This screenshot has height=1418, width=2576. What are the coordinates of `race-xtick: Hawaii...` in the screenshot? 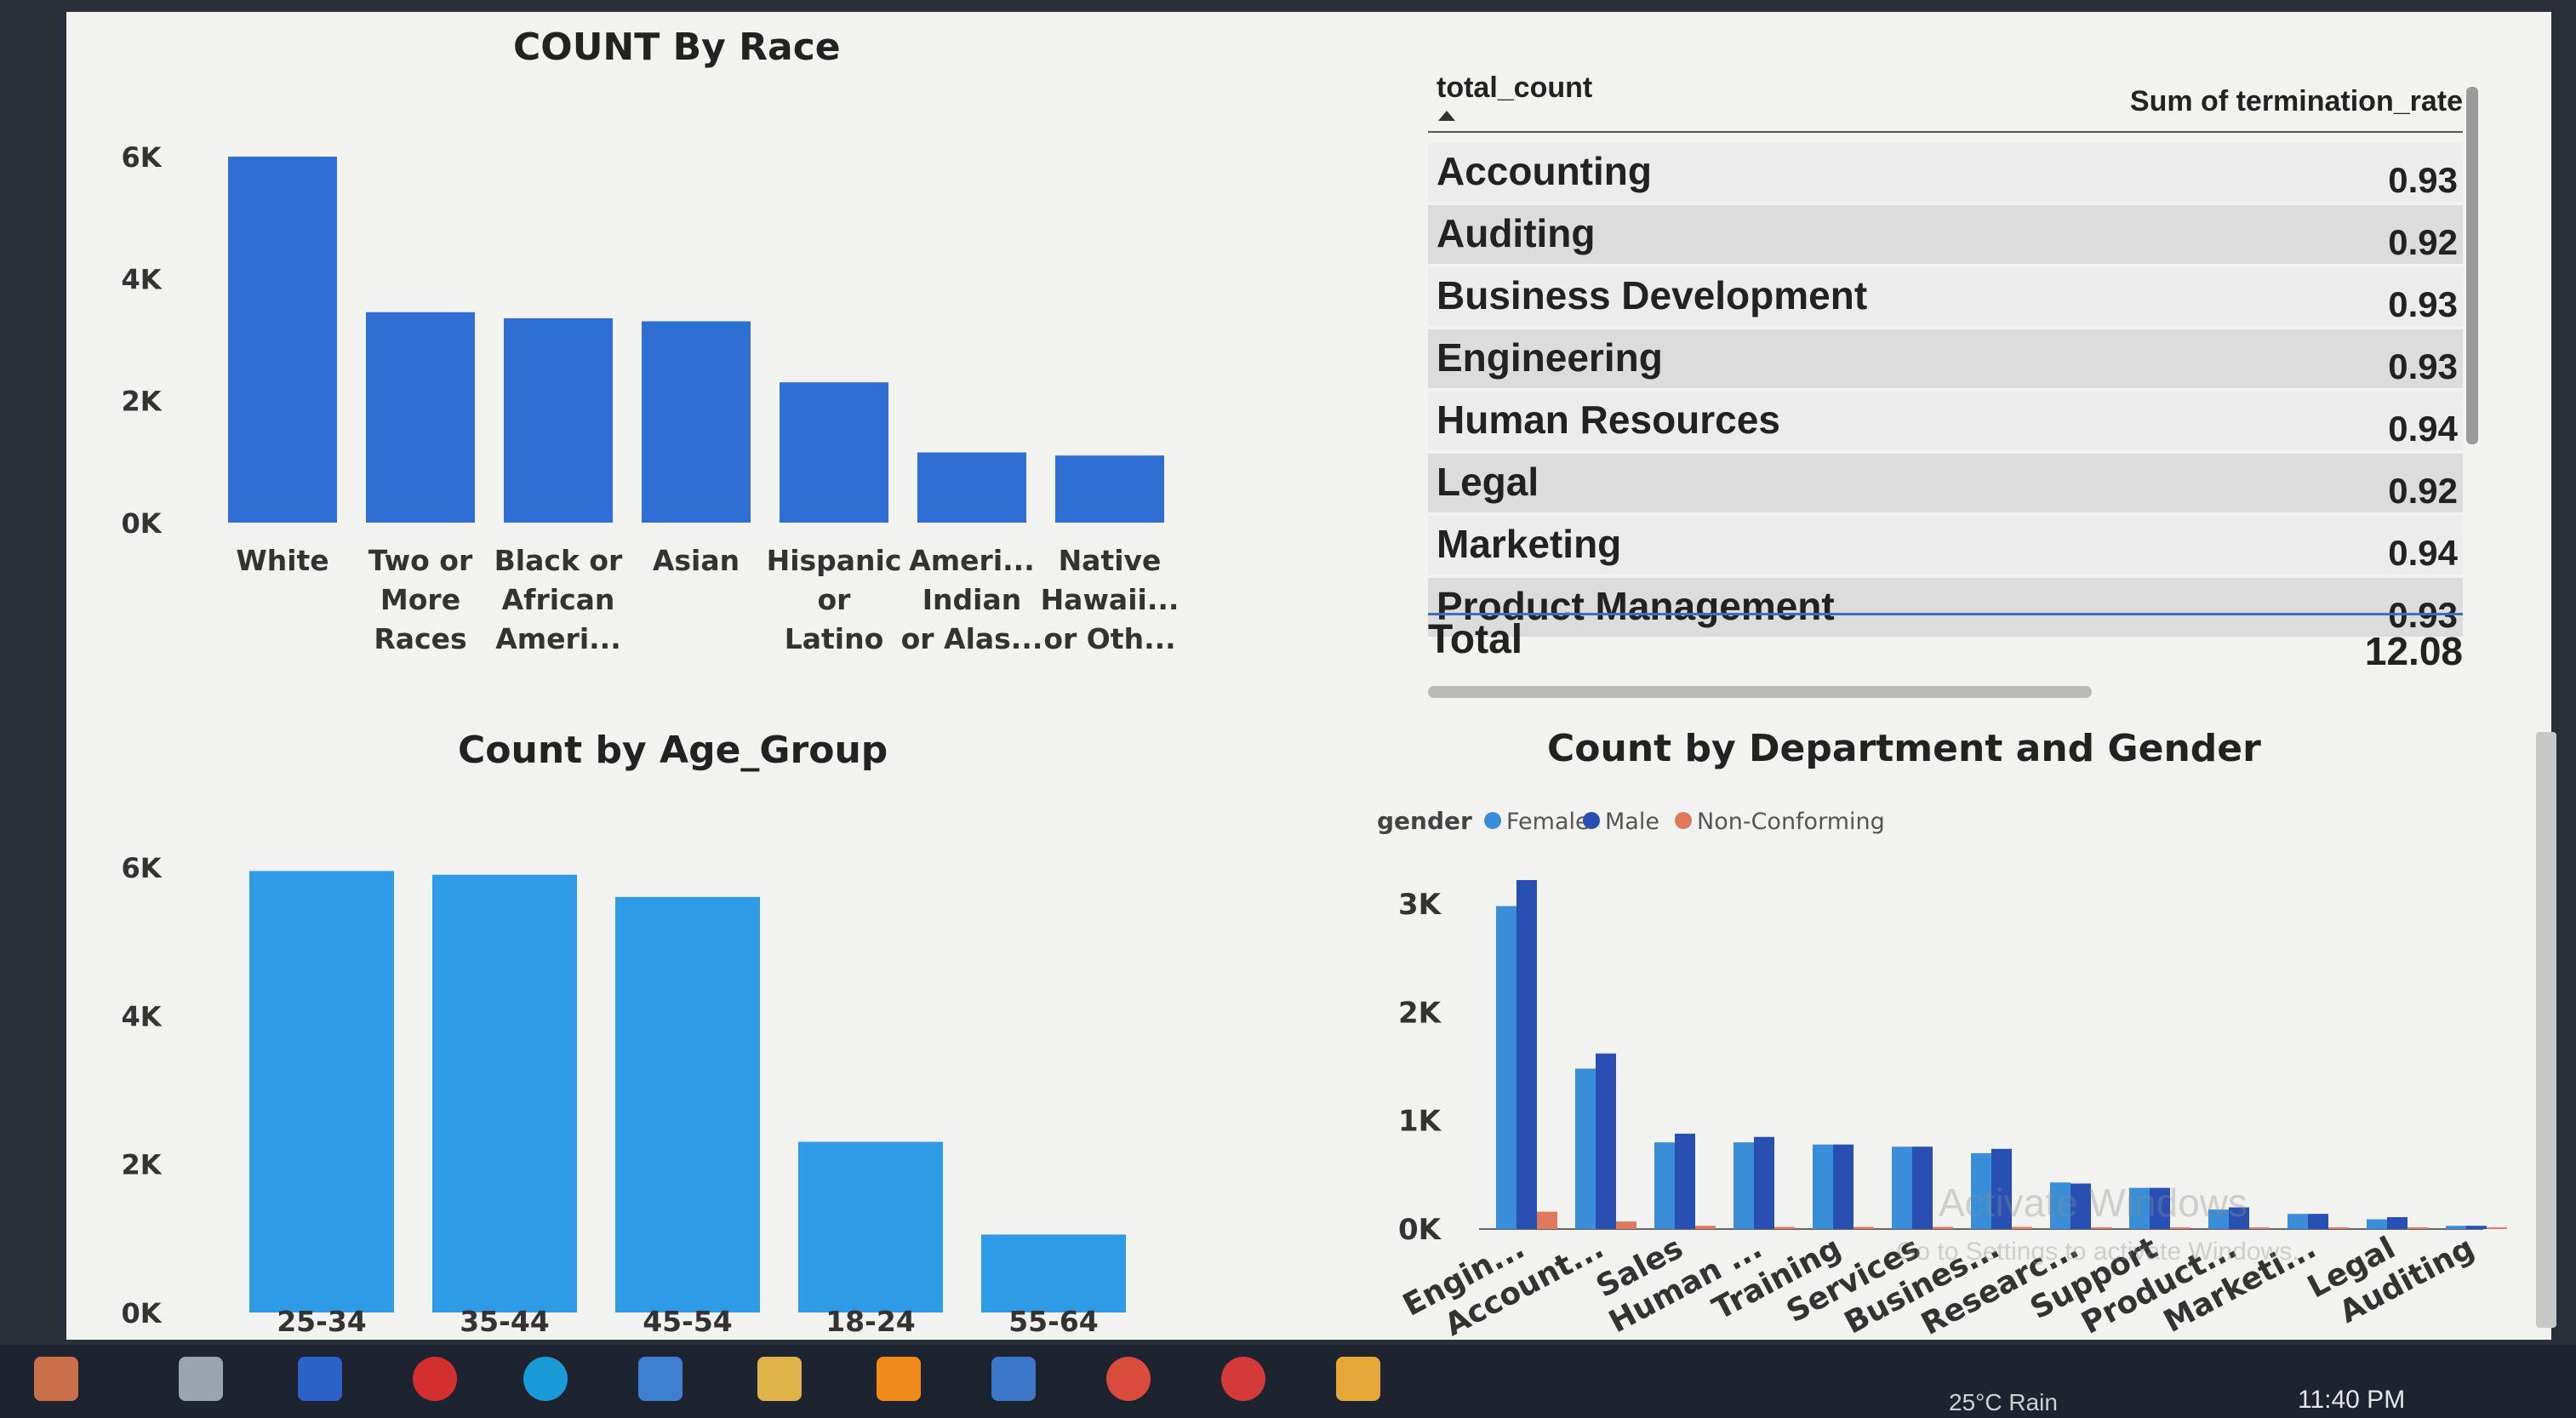 It's located at (1110, 599).